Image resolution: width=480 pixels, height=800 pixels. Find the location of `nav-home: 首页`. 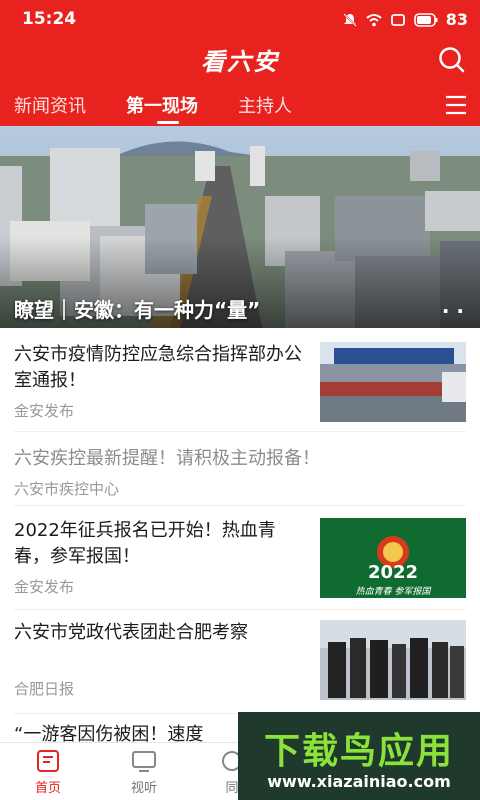

nav-home: 首页 is located at coordinates (48, 772).